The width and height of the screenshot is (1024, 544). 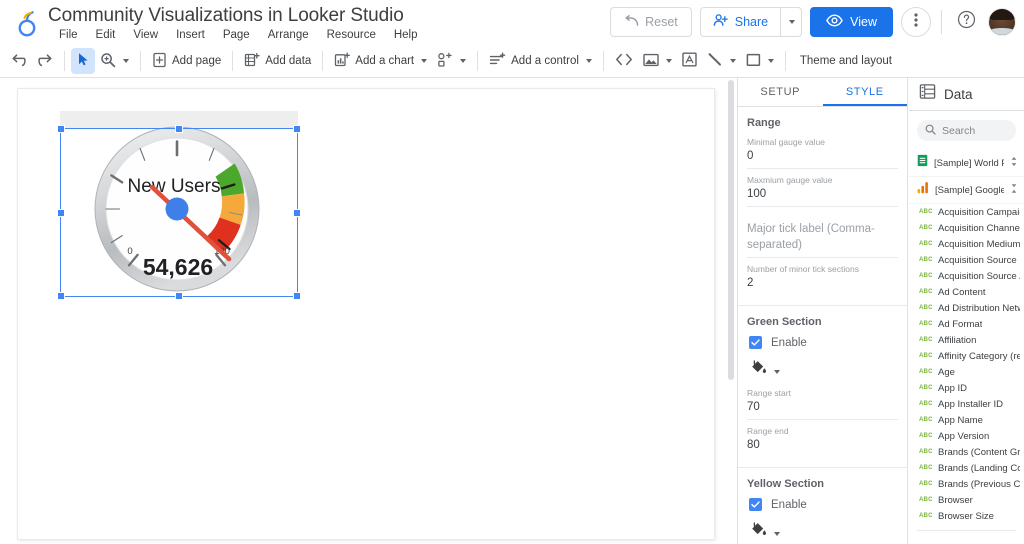 What do you see at coordinates (823, 369) in the screenshot?
I see `green-color-row` at bounding box center [823, 369].